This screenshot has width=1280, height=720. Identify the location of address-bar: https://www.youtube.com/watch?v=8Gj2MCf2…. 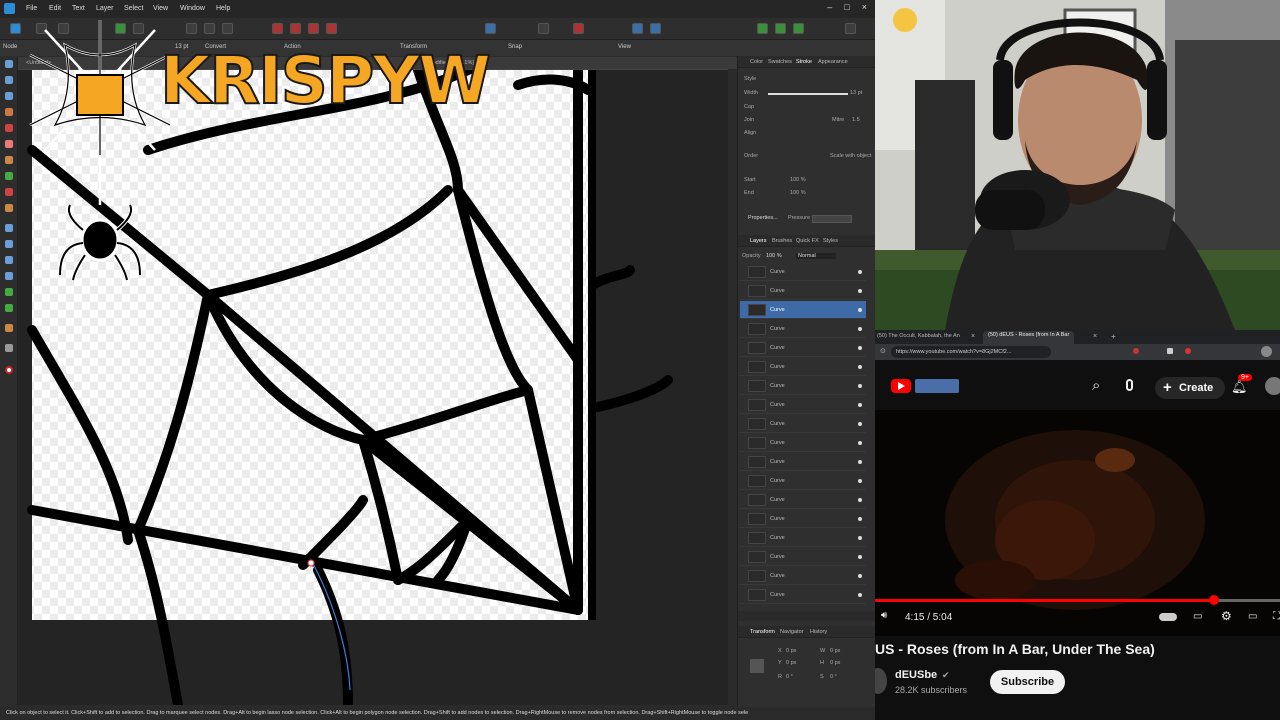
(971, 352).